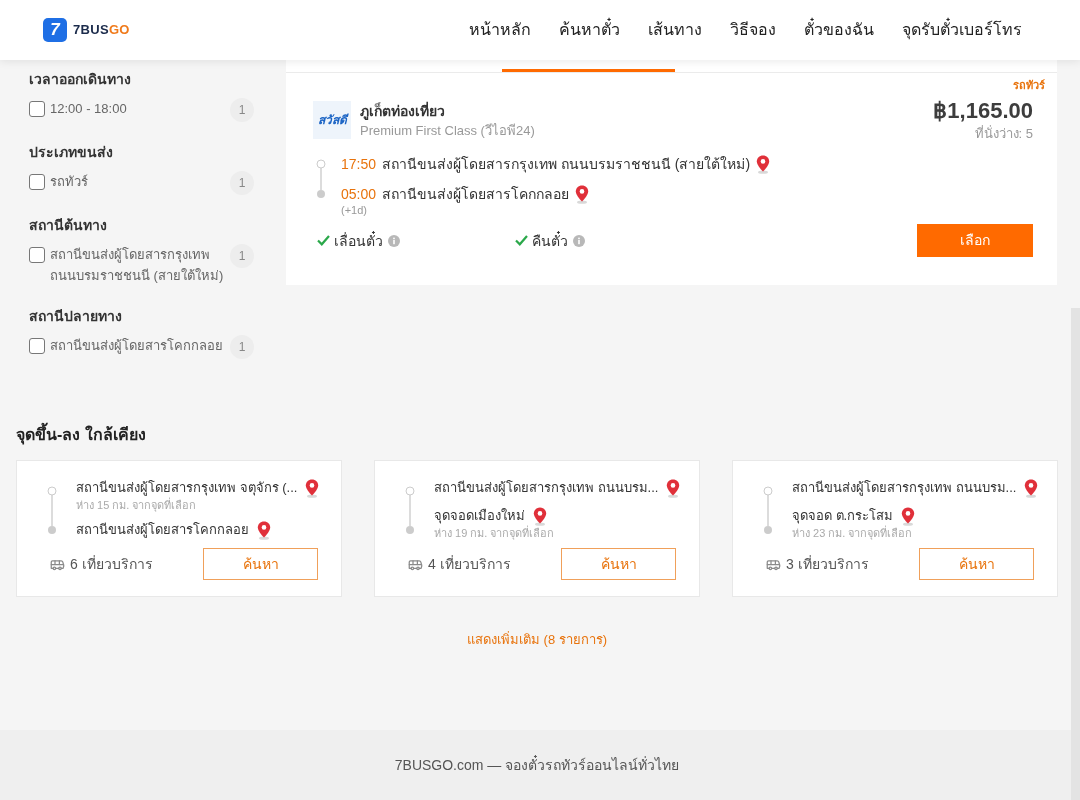  What do you see at coordinates (500, 30) in the screenshot?
I see `nav-link: หน้าหลัก` at bounding box center [500, 30].